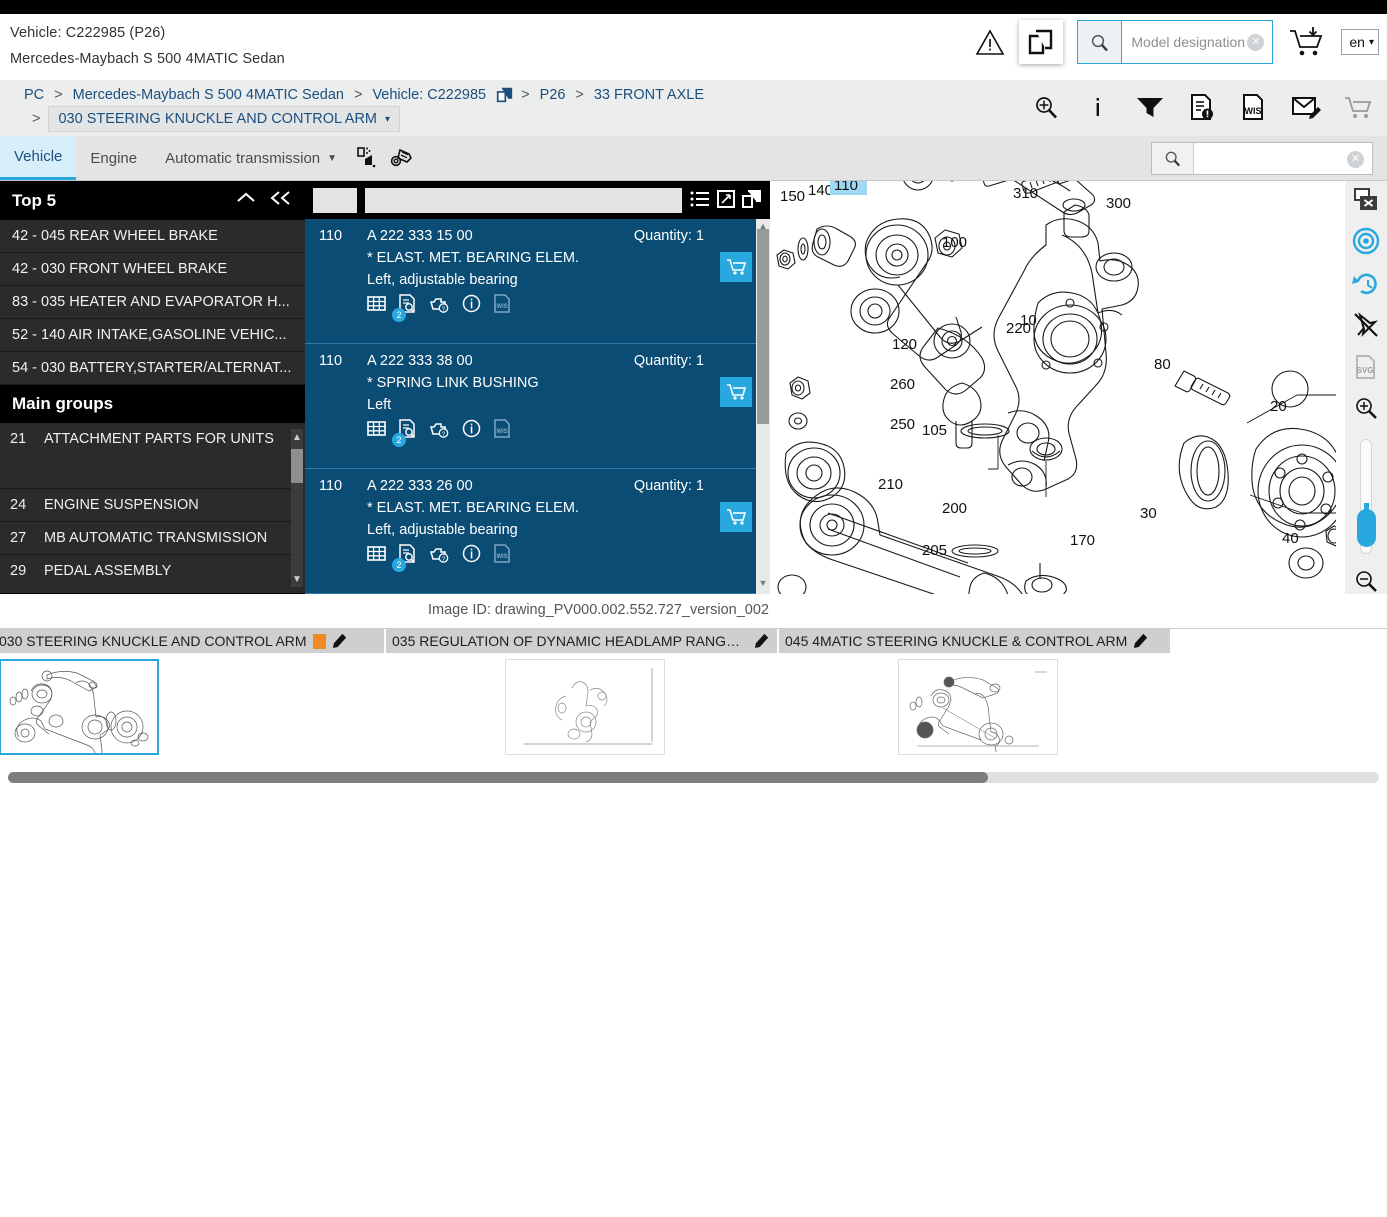 The width and height of the screenshot is (1387, 1217). I want to click on breadcrumb-item-vehicle: Vehicle: C222985, so click(429, 95).